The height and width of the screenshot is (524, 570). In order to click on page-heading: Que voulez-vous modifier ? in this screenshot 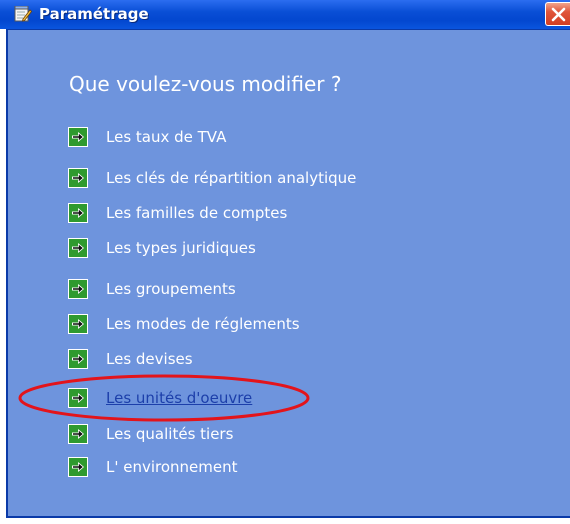, I will do `click(205, 84)`.